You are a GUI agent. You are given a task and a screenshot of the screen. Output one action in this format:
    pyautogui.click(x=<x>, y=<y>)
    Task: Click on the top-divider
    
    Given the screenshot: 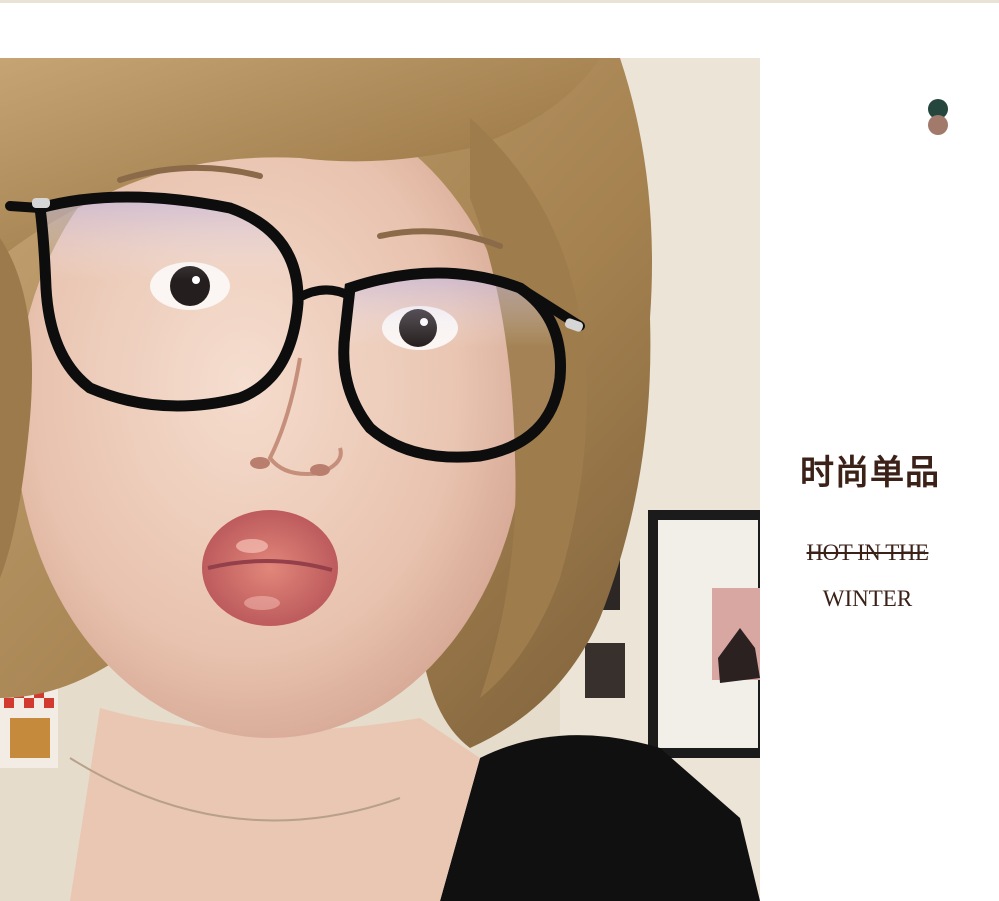 What is the action you would take?
    pyautogui.click(x=499, y=1)
    